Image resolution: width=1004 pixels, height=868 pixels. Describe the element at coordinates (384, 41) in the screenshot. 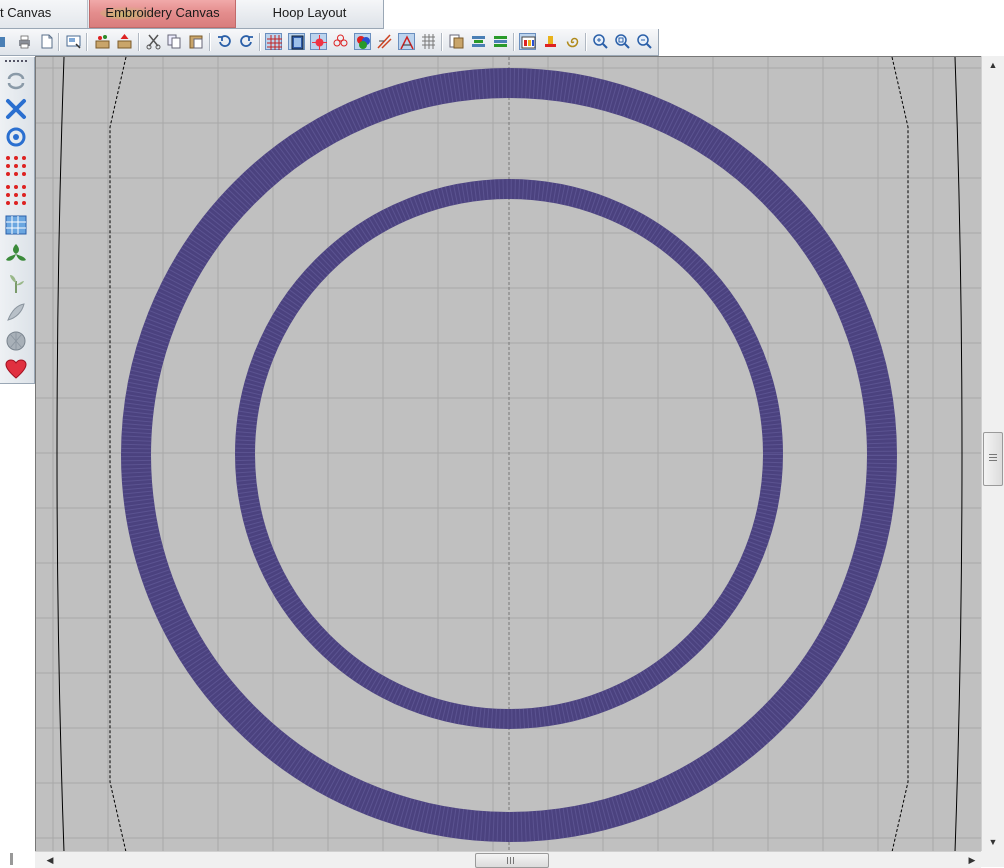

I see `split-icon` at that location.